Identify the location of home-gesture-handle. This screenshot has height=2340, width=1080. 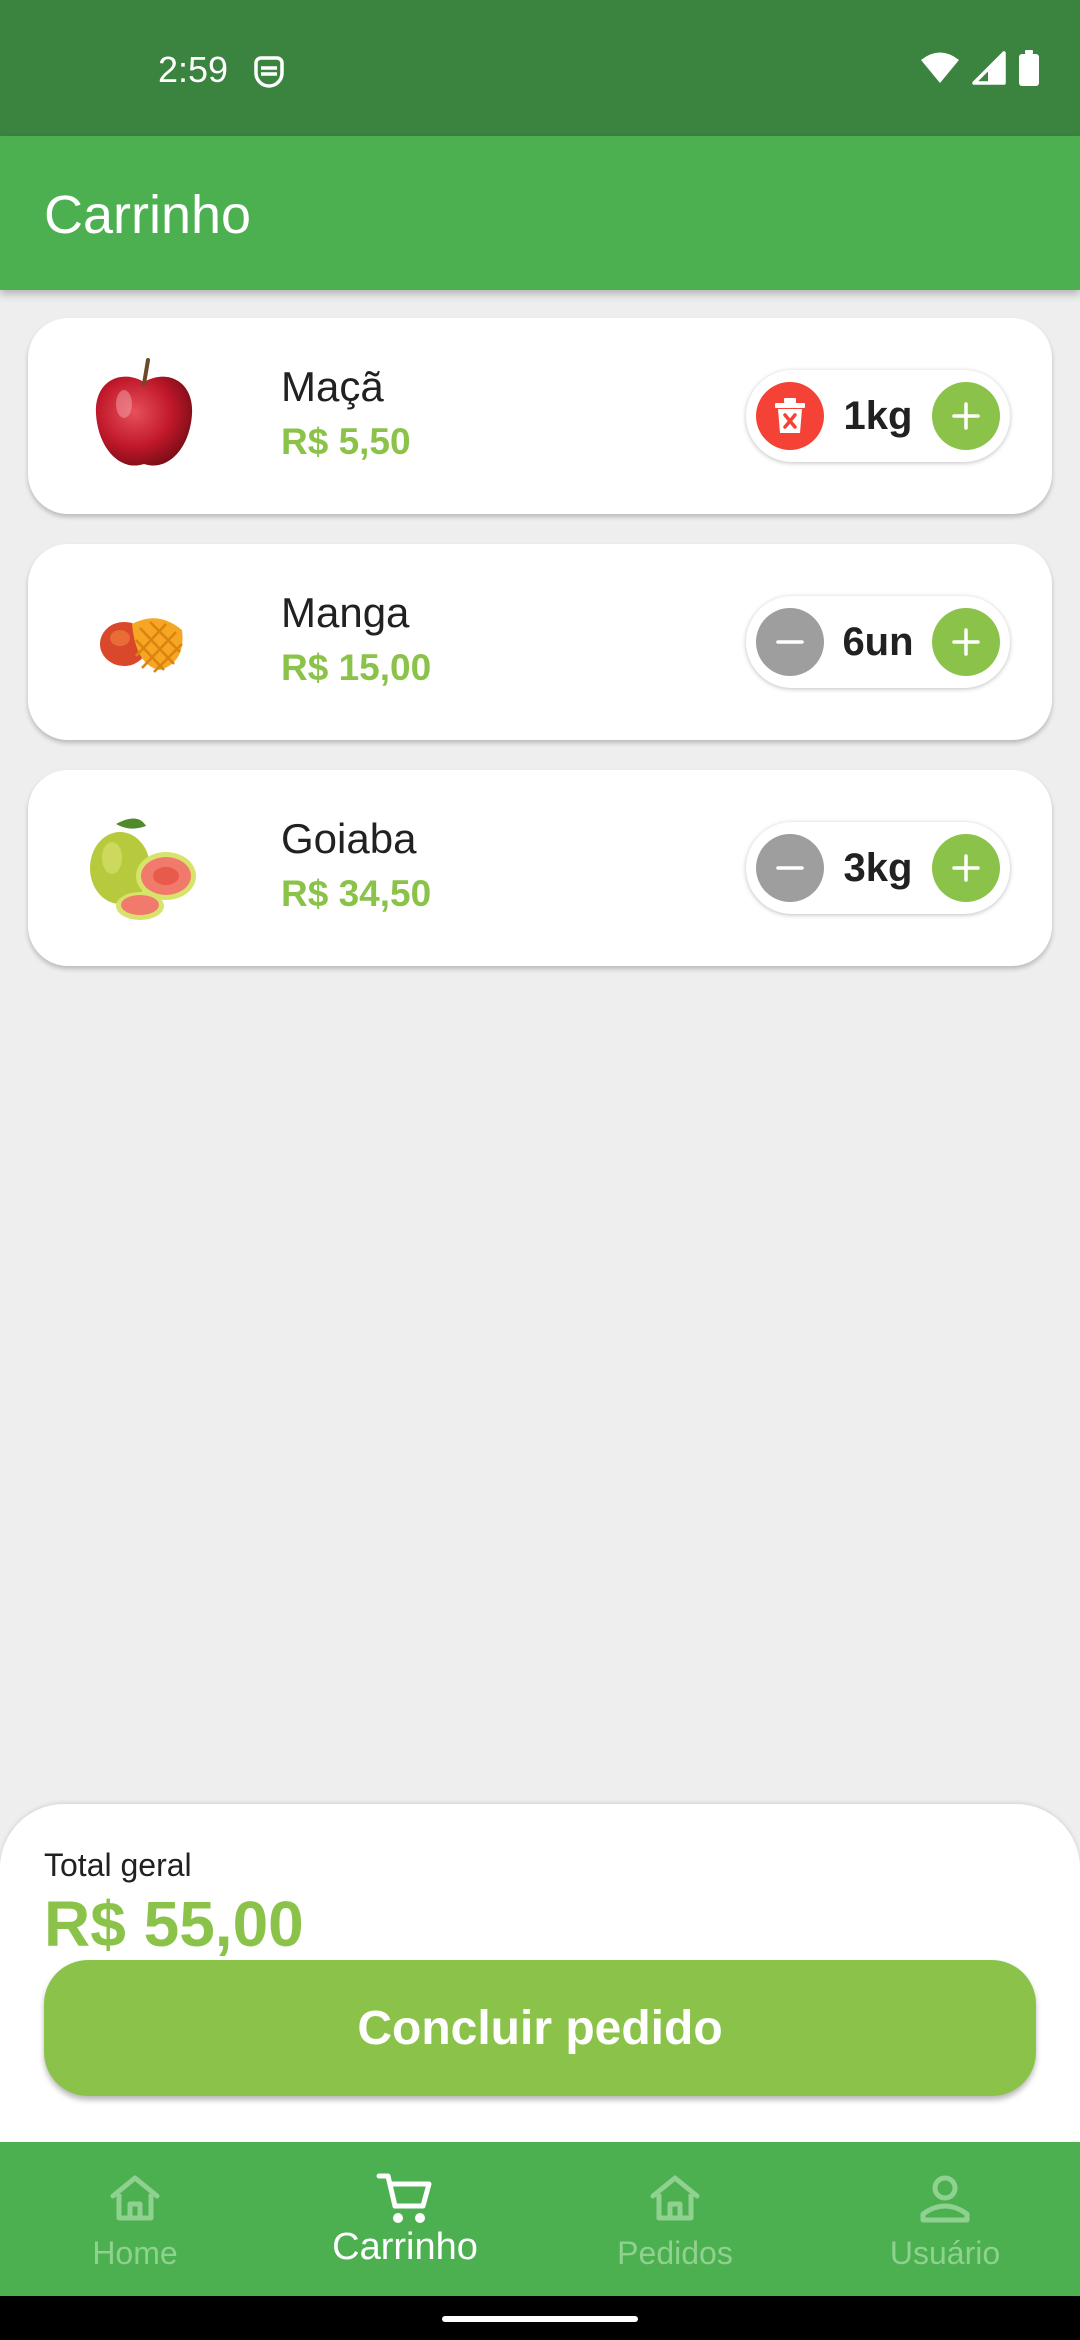
(540, 2319).